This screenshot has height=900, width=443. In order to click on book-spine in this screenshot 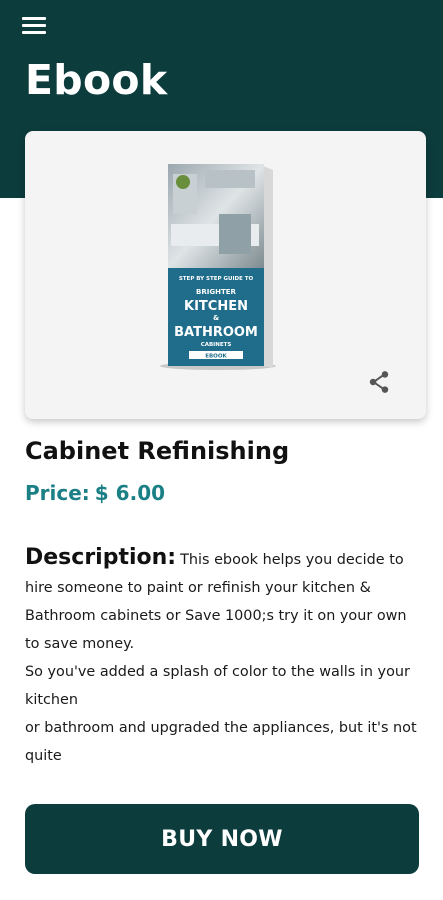, I will do `click(268, 267)`.